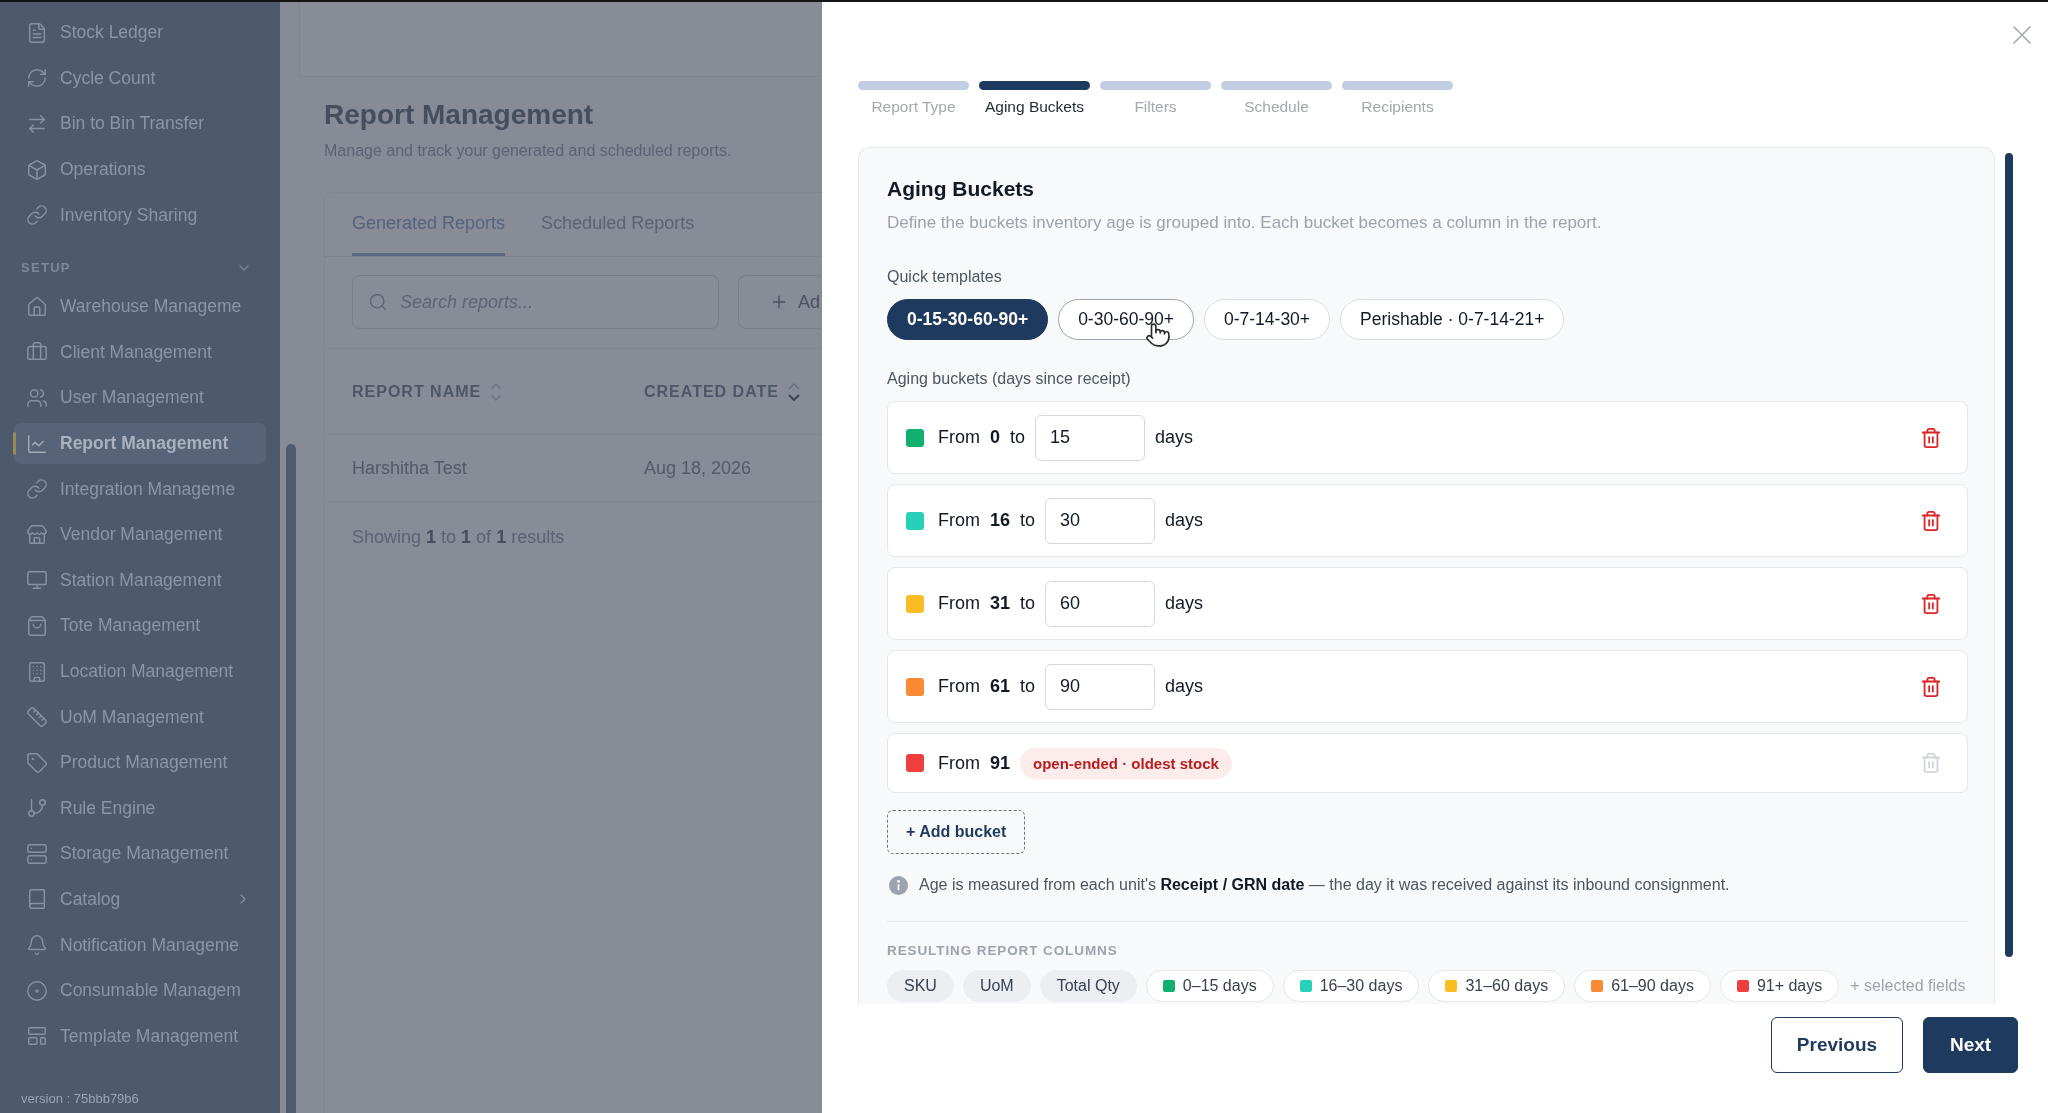 The height and width of the screenshot is (1113, 2048). Describe the element at coordinates (37, 899) in the screenshot. I see `book-icon` at that location.